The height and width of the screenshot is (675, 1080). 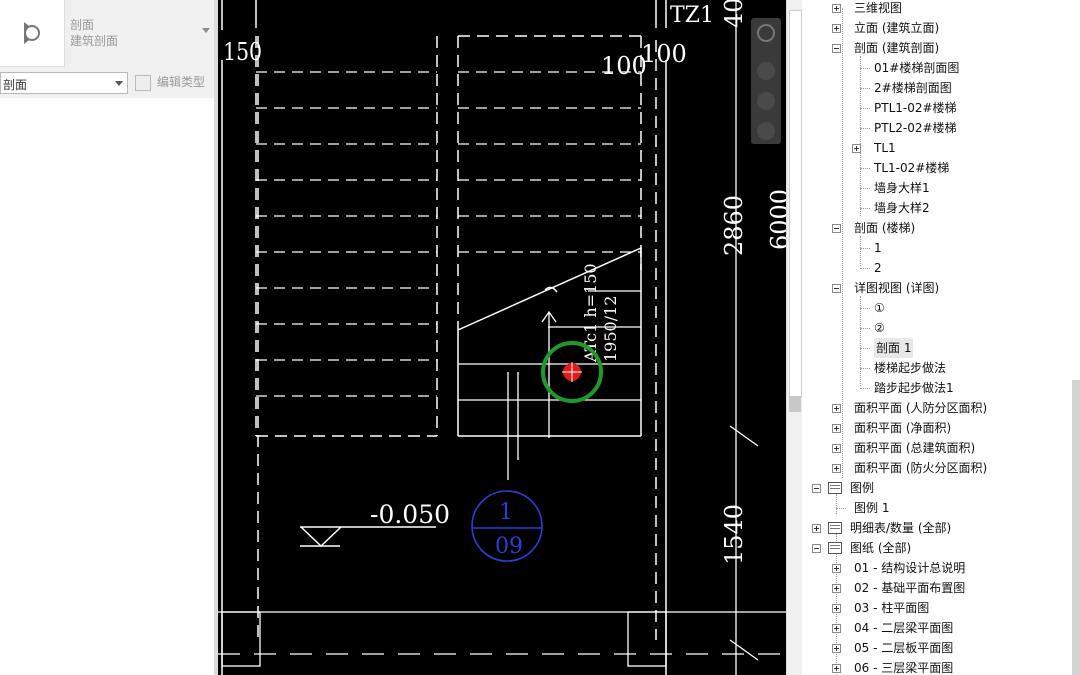 What do you see at coordinates (878, 248) in the screenshot?
I see `tree-item: 1` at bounding box center [878, 248].